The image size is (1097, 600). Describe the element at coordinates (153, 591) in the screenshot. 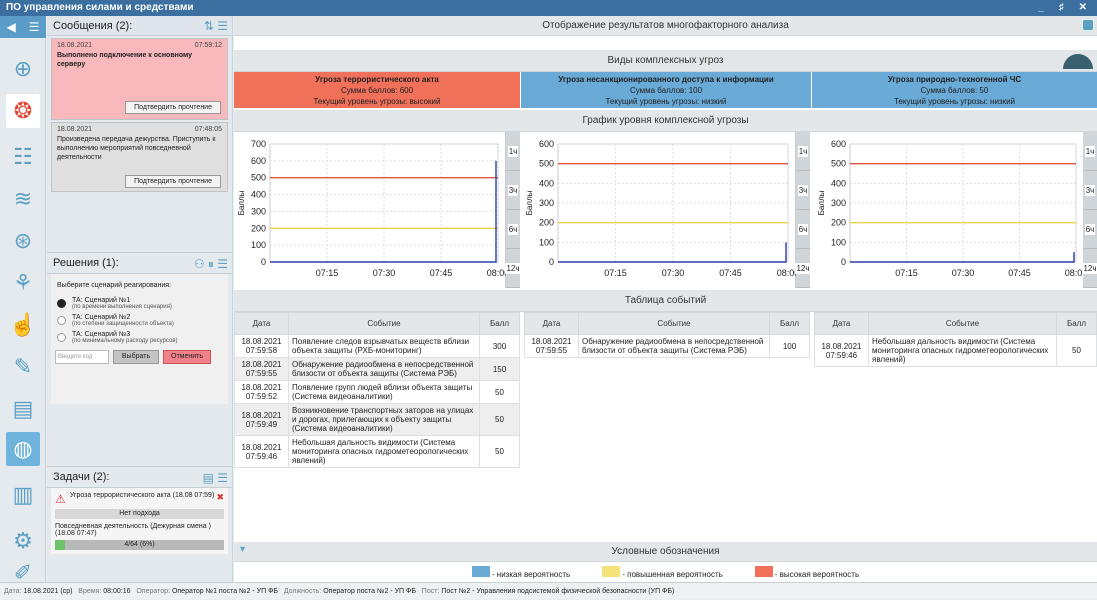

I see `status-label: Оператор:` at that location.